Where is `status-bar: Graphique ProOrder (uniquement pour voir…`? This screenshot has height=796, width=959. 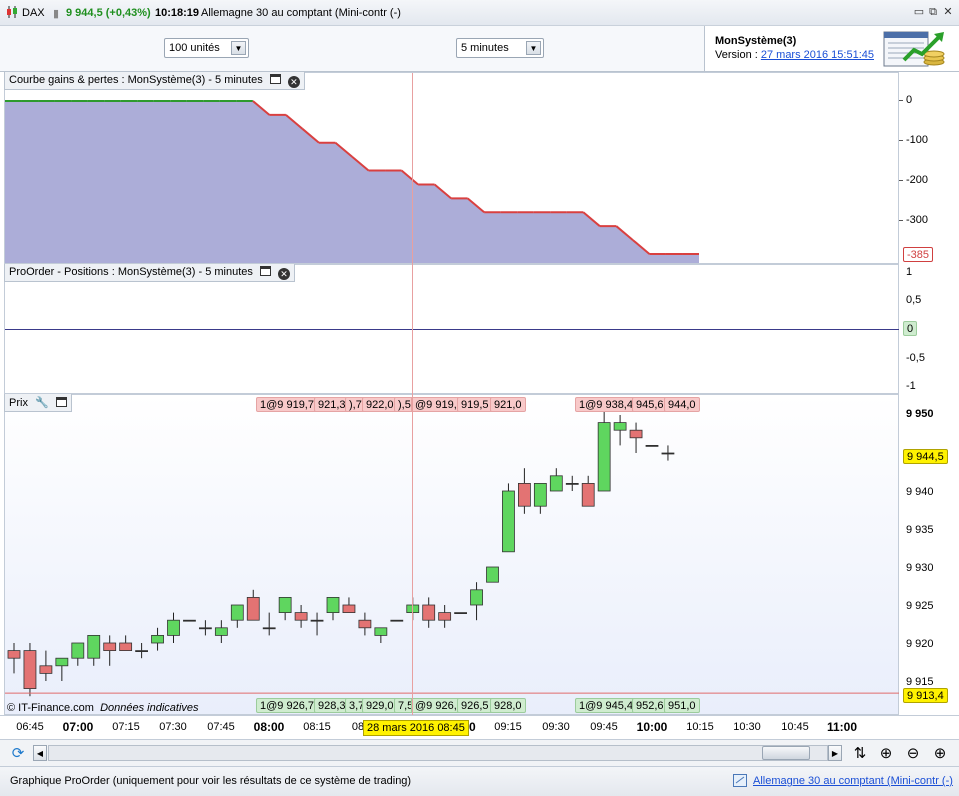 status-bar: Graphique ProOrder (uniquement pour voir… is located at coordinates (479, 781).